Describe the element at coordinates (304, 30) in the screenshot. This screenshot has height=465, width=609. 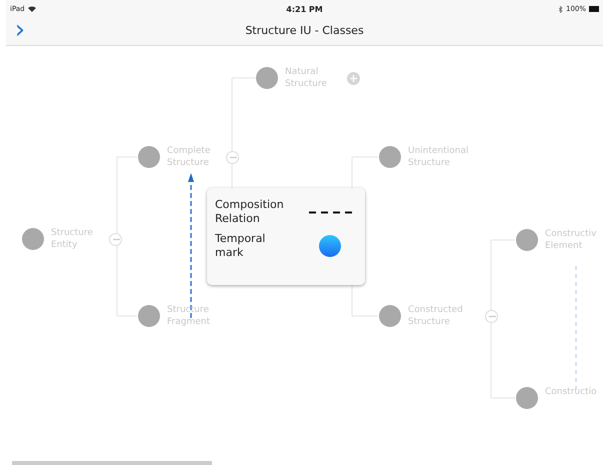
I see `window-title: Structure IU - Classes` at that location.